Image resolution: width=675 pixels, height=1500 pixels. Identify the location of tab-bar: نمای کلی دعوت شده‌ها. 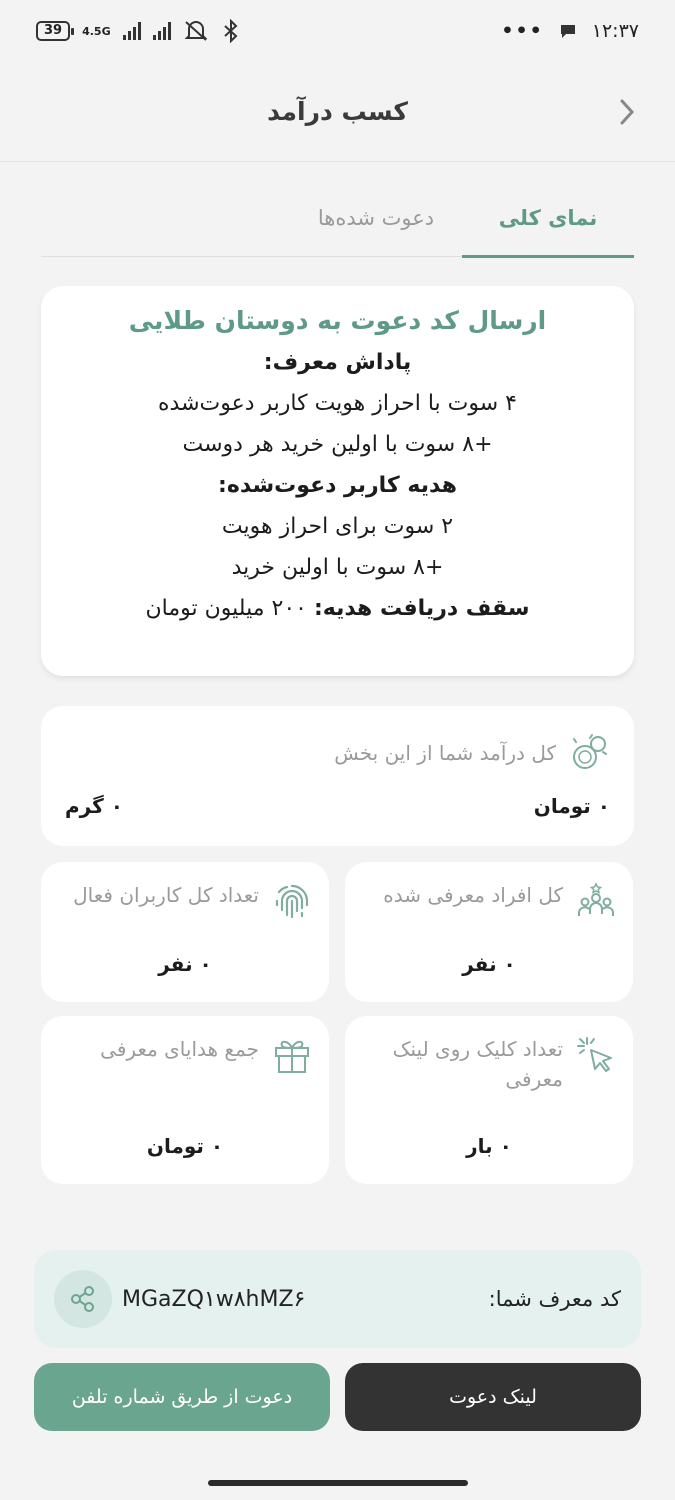
(337, 219).